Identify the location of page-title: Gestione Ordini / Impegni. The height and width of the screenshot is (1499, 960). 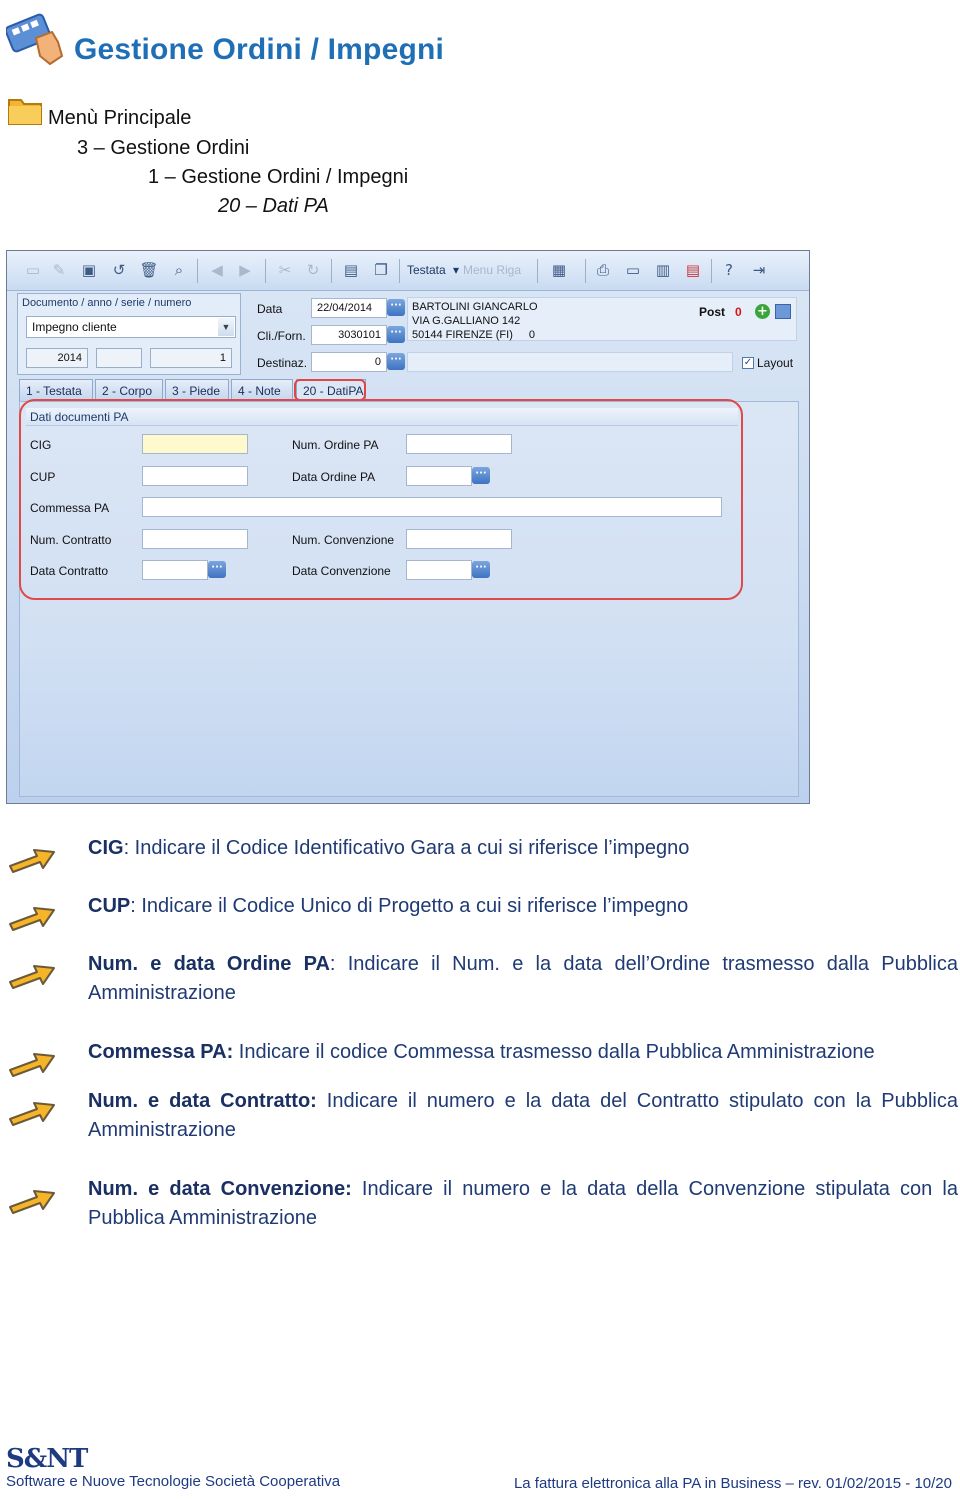
(259, 49).